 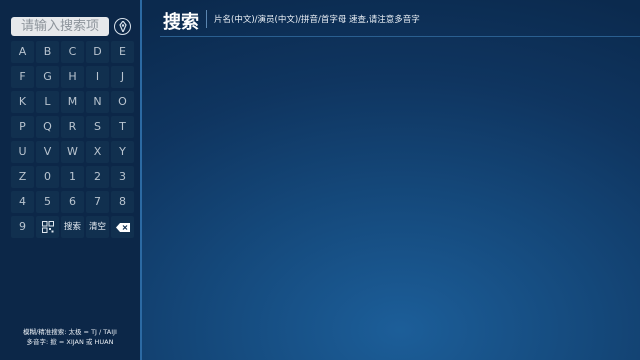 What do you see at coordinates (47, 152) in the screenshot?
I see `key-v: V` at bounding box center [47, 152].